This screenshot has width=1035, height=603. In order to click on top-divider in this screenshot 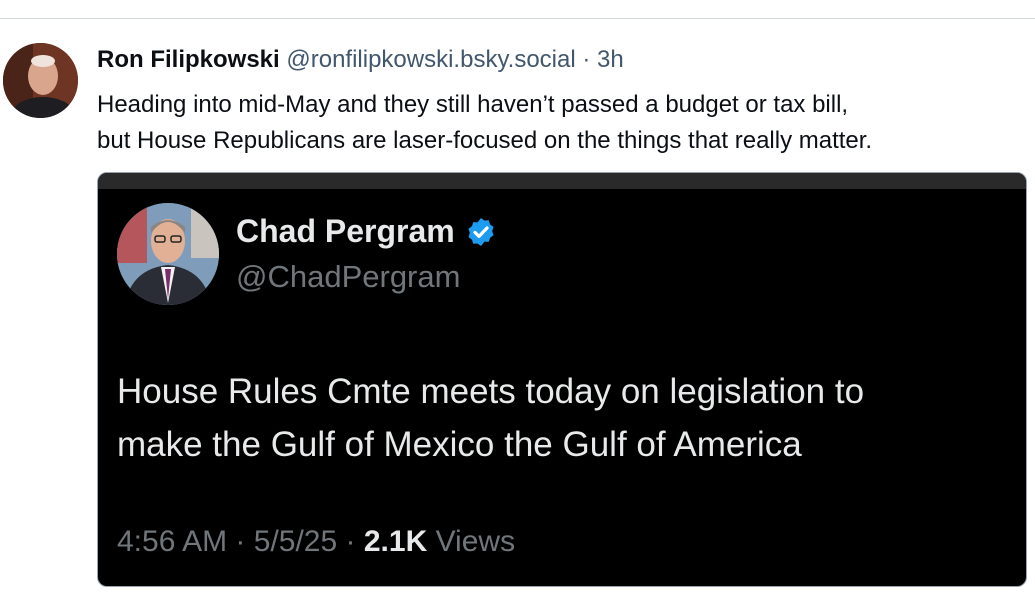, I will do `click(517, 18)`.